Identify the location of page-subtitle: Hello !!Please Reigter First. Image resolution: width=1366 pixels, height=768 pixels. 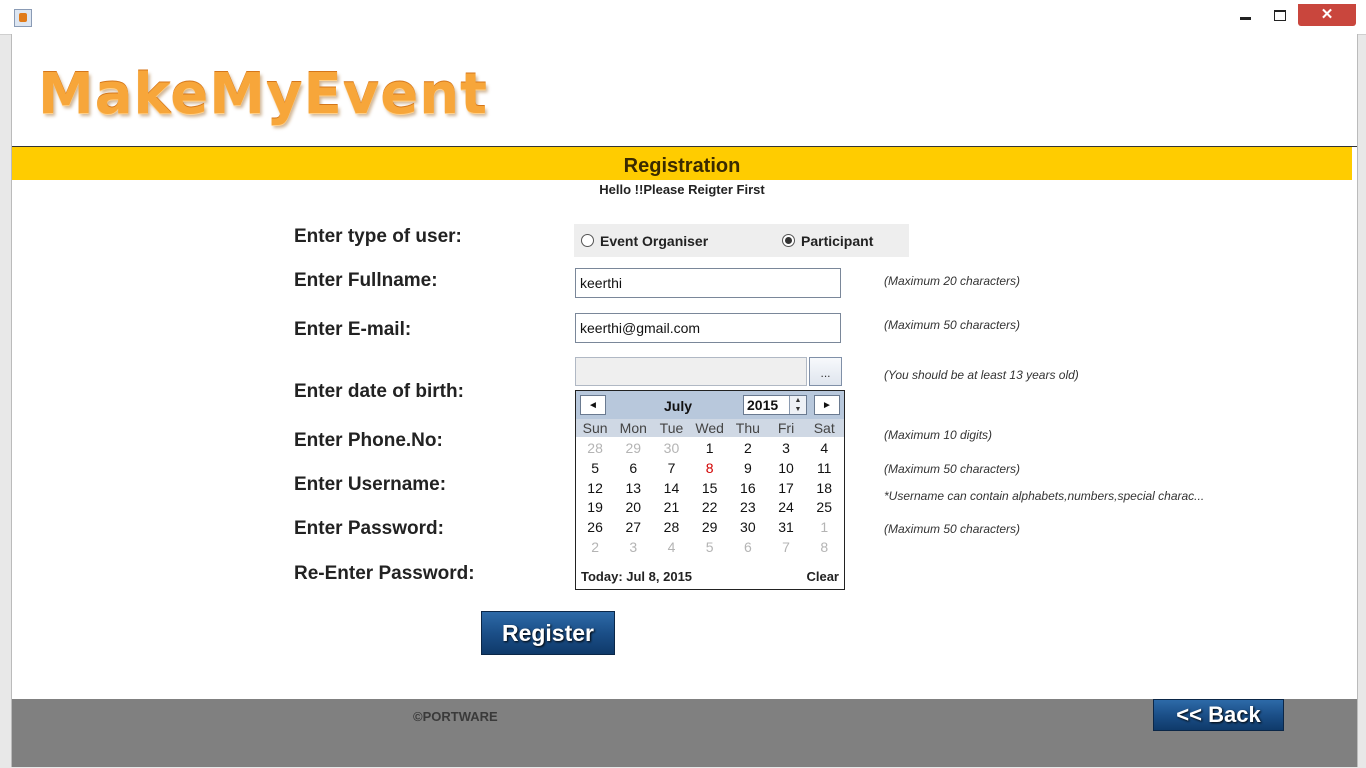
(682, 189).